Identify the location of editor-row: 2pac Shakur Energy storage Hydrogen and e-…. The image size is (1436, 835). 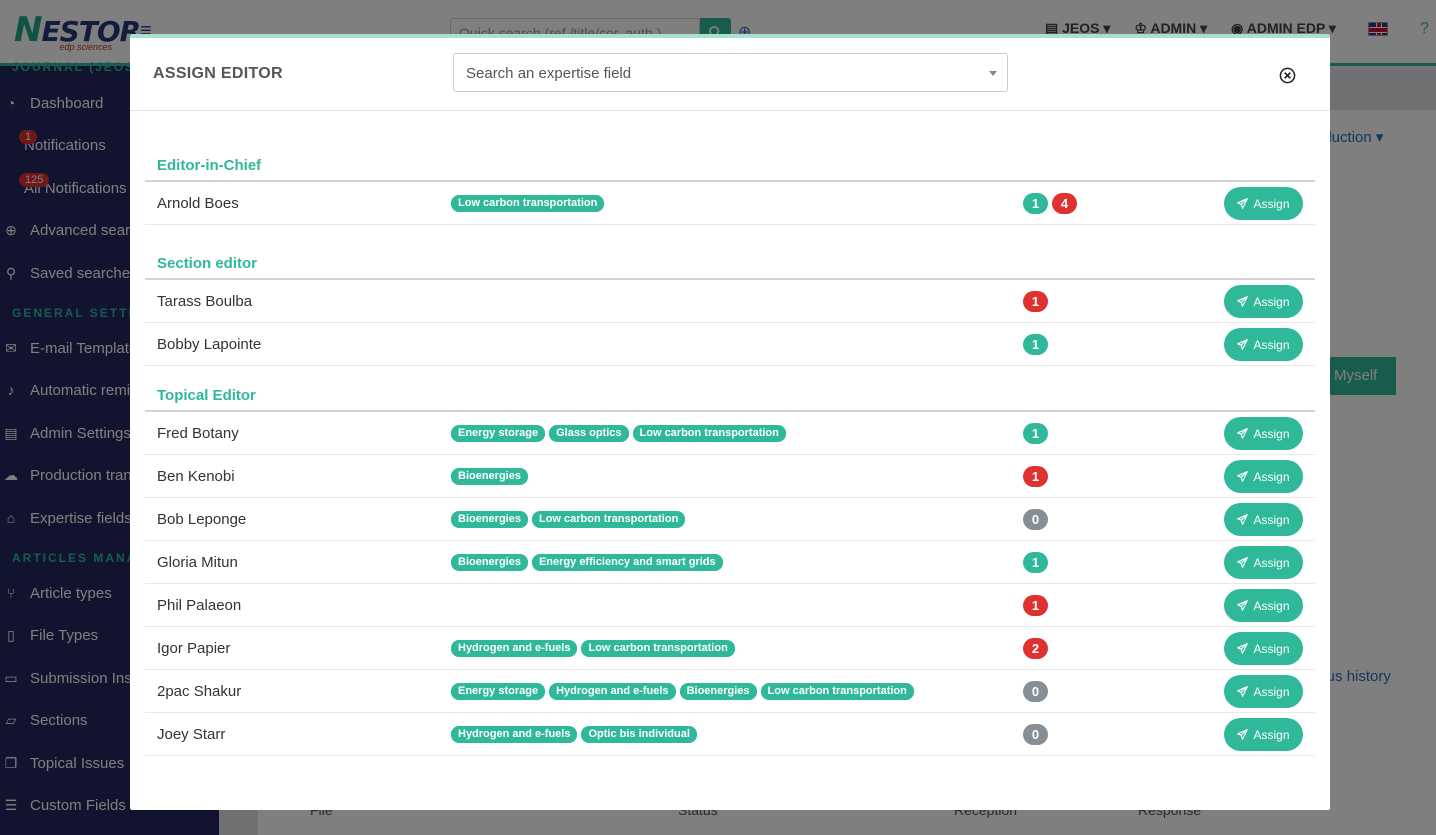
(730, 691).